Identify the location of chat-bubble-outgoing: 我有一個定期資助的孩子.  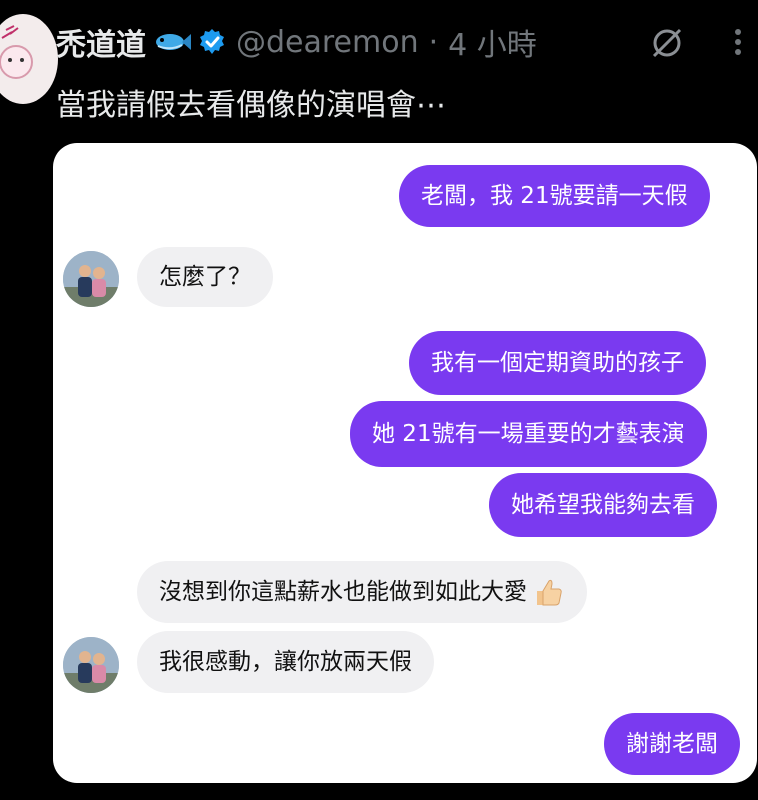
(557, 363).